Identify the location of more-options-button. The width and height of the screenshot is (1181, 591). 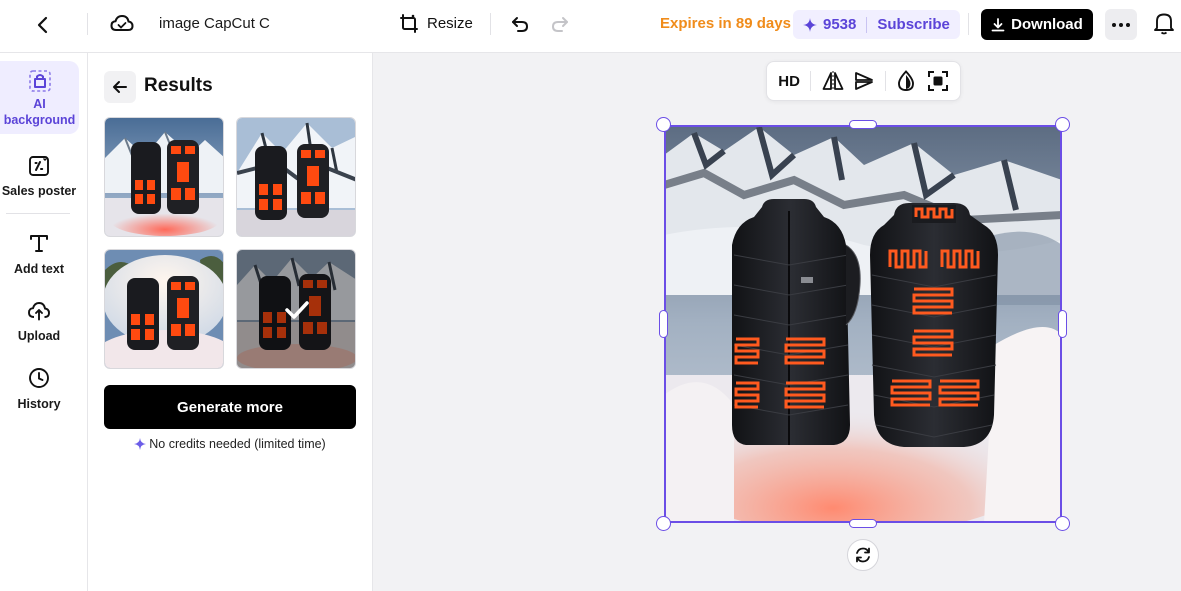
(1121, 24).